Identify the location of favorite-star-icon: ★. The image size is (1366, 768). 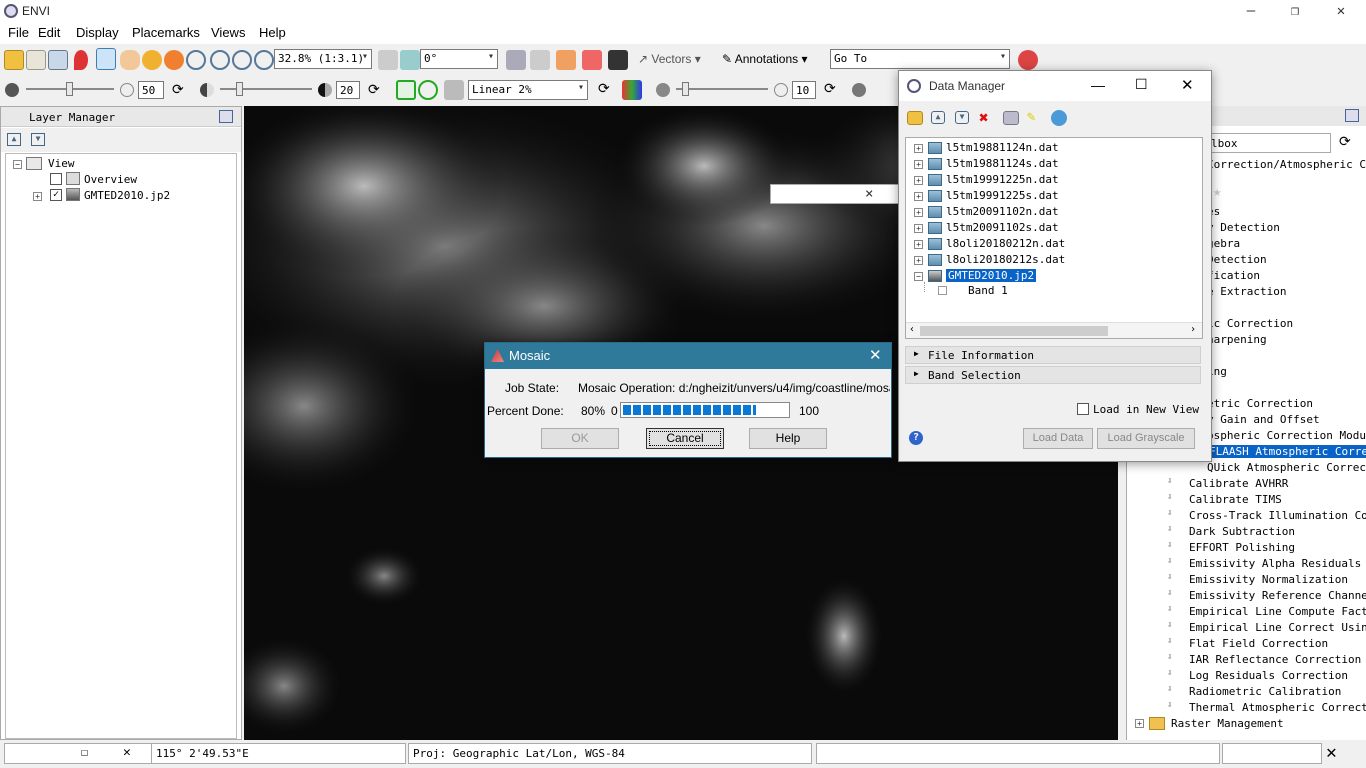
(1217, 192).